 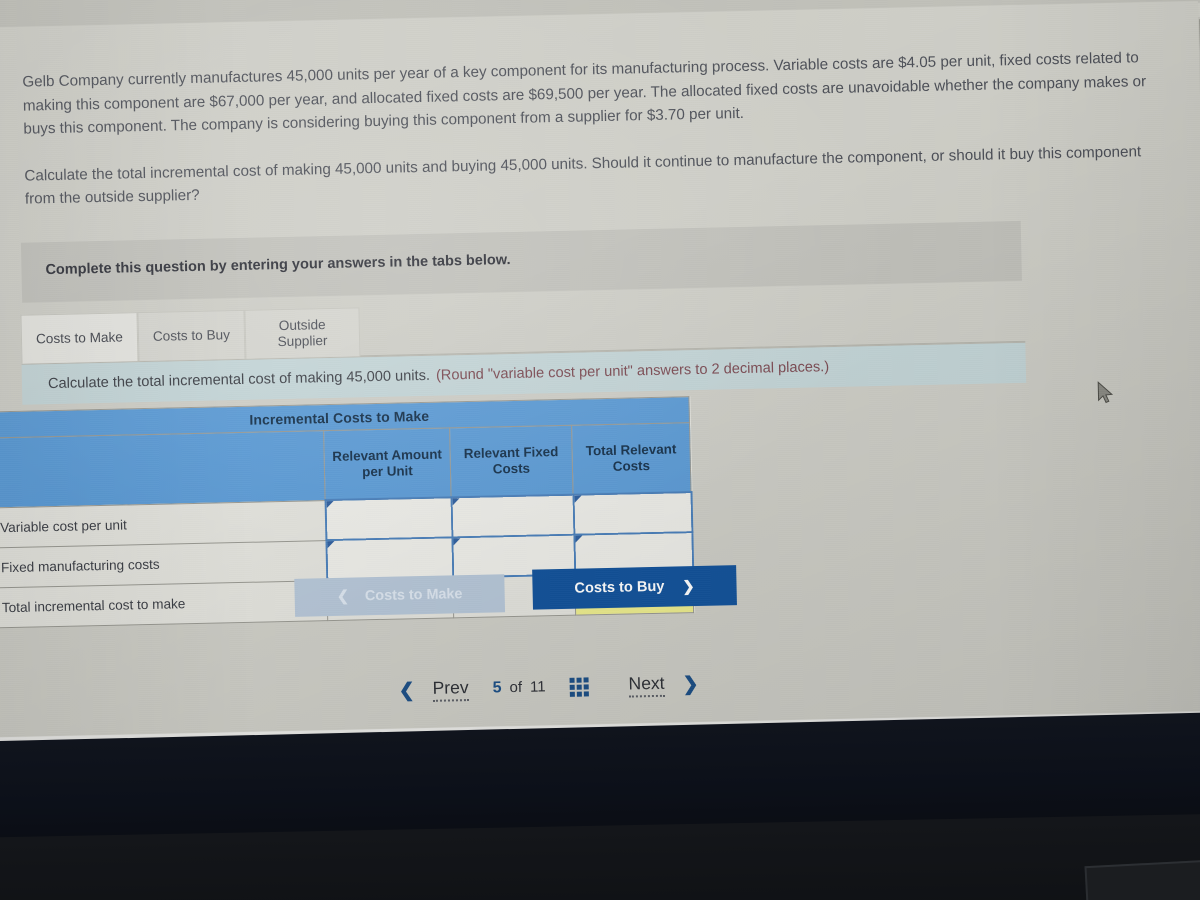 What do you see at coordinates (164, 604) in the screenshot?
I see `row-label-total-incremental-cost-to-make: Total incremental cost to make` at bounding box center [164, 604].